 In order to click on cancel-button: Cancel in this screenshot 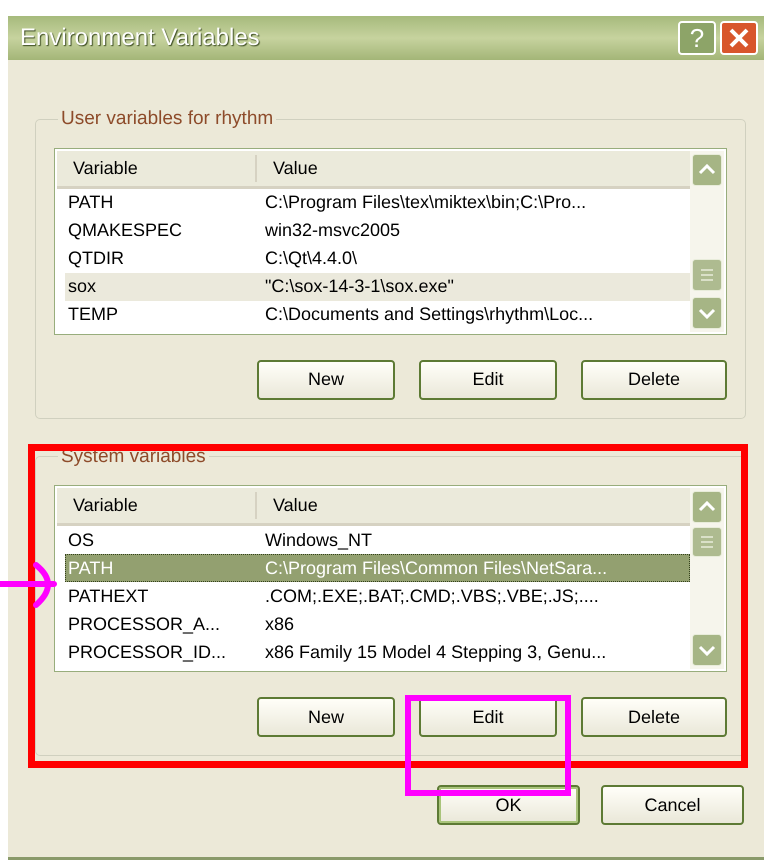, I will do `click(672, 805)`.